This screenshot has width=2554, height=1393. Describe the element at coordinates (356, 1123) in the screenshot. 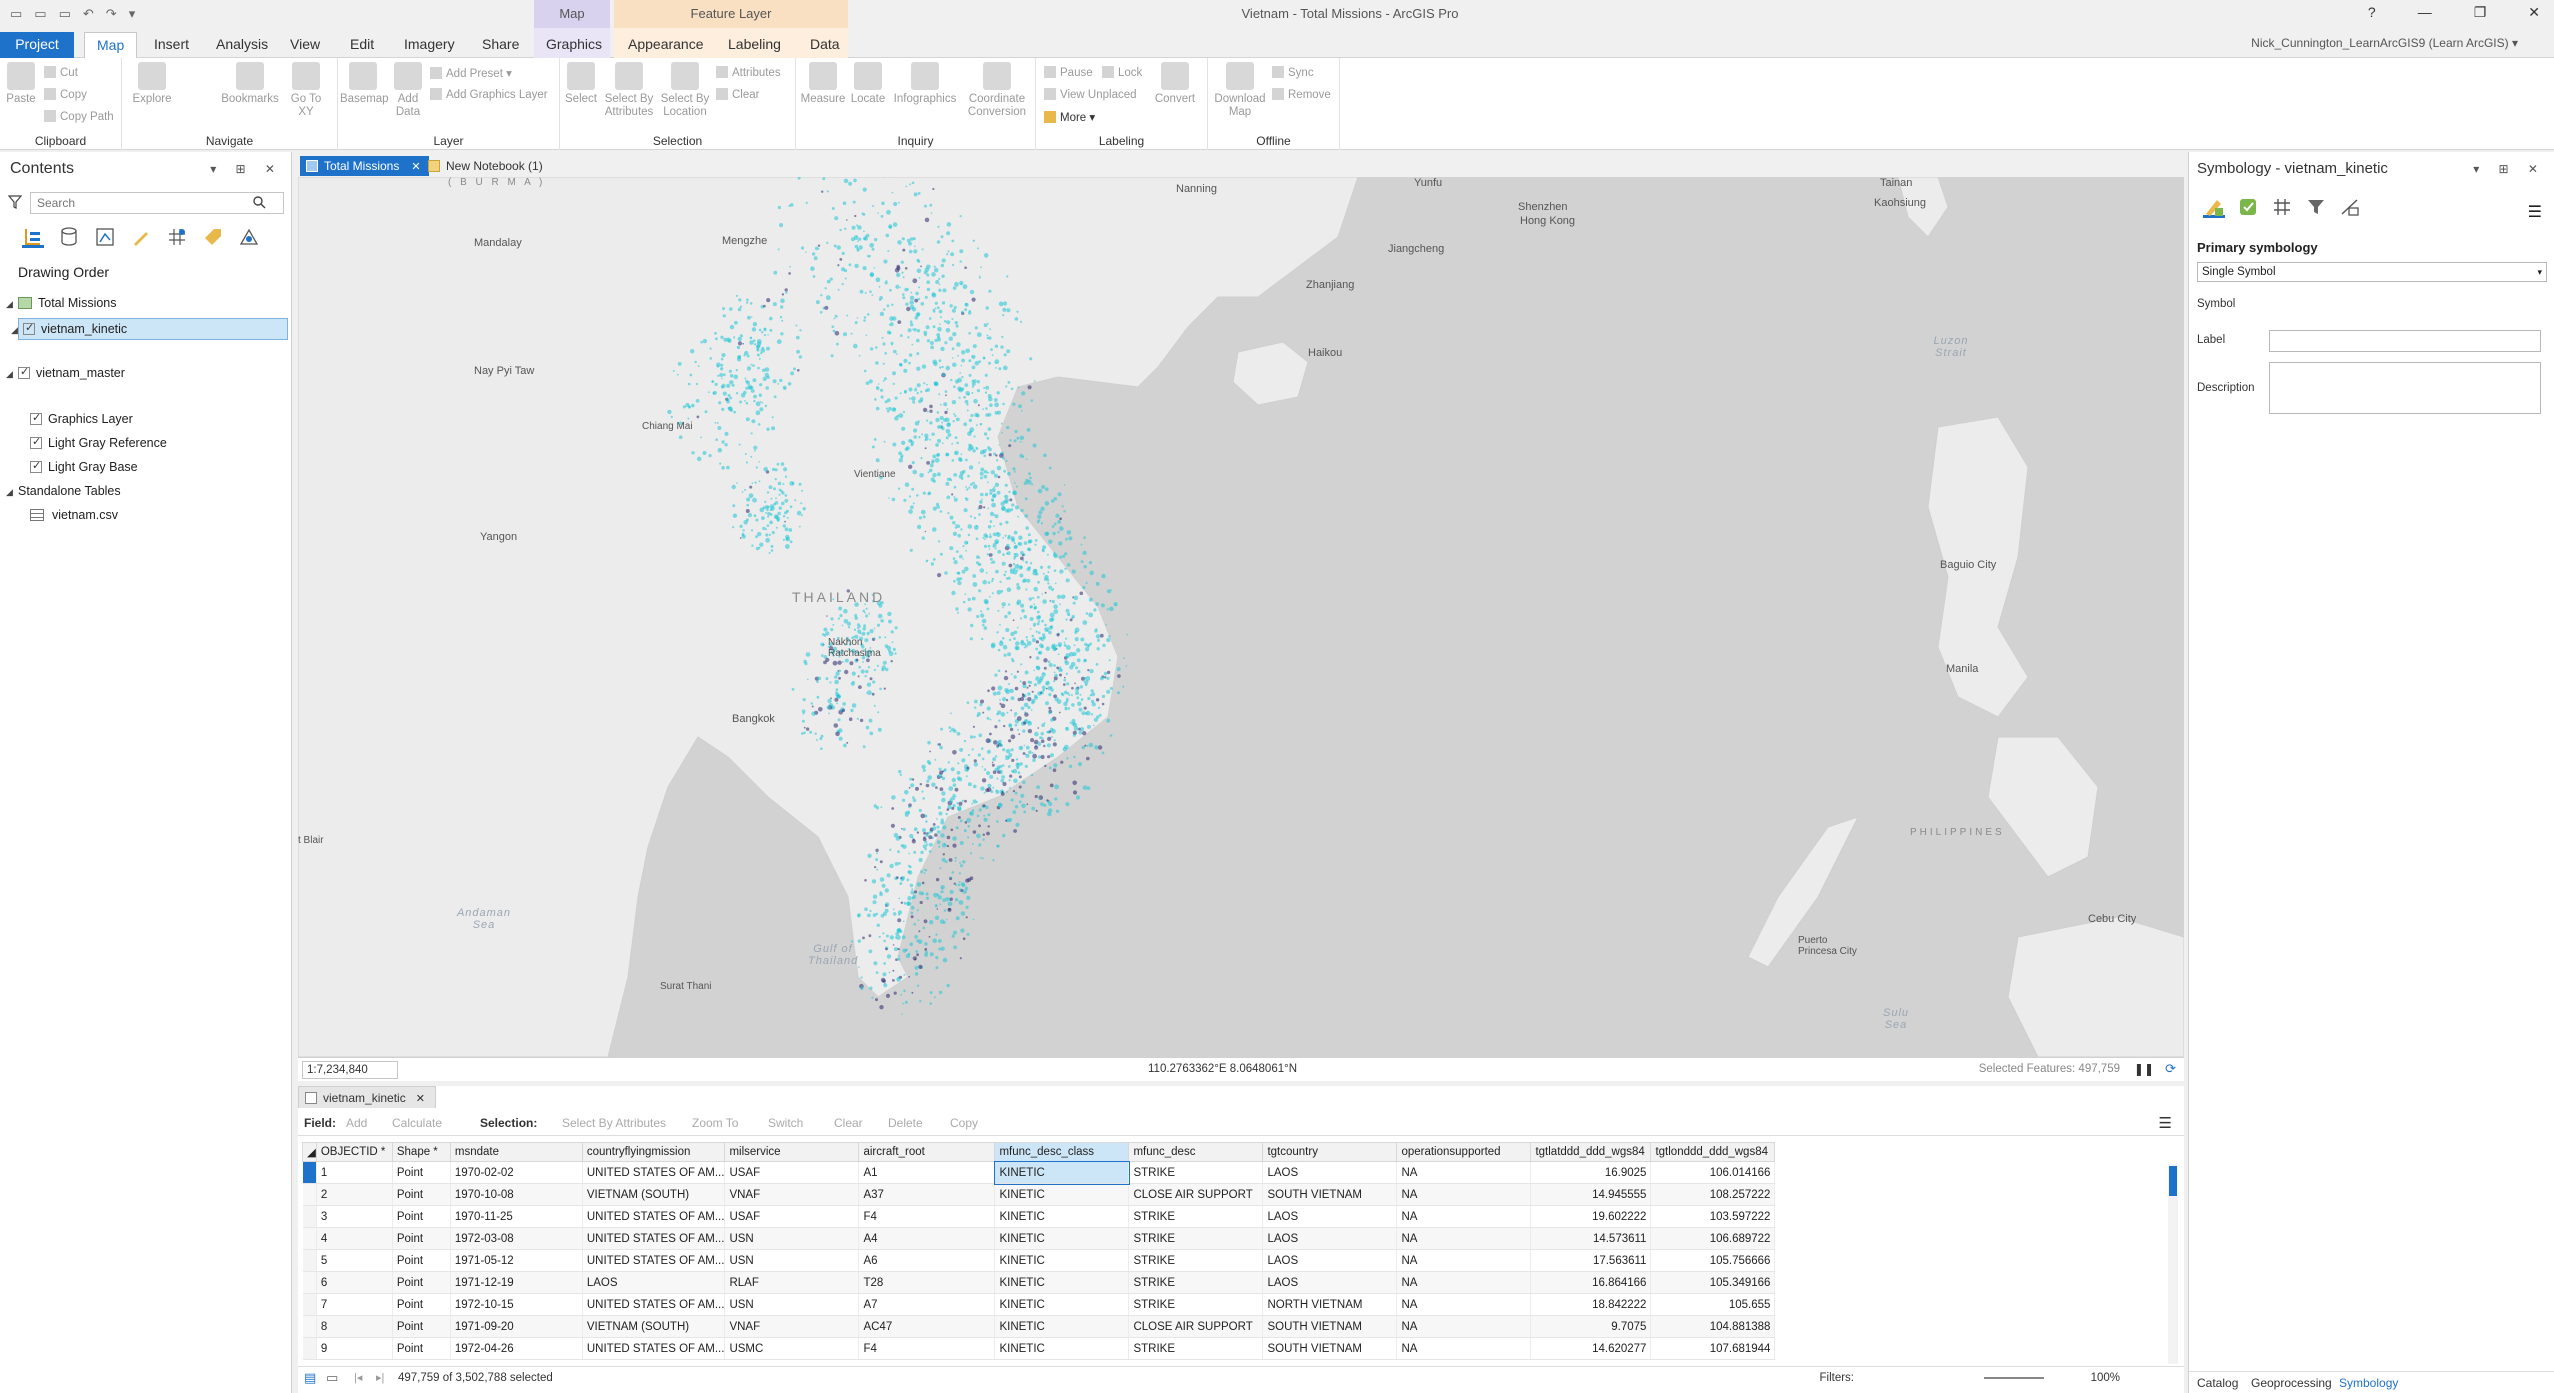

I see `add-field-button: Add` at that location.